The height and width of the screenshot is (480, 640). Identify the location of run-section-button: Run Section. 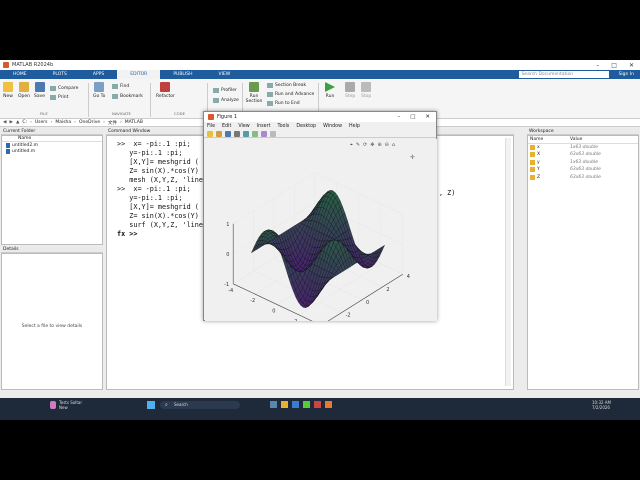
(254, 93).